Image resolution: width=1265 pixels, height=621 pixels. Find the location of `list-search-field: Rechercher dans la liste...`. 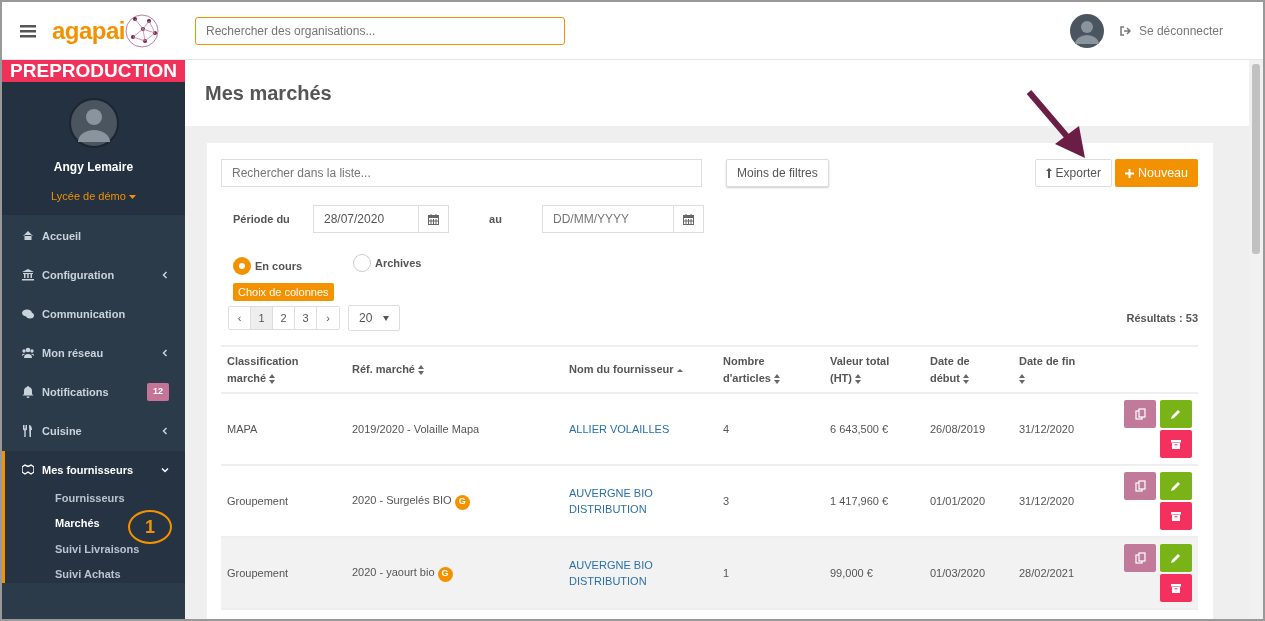

list-search-field: Rechercher dans la liste... is located at coordinates (461, 173).